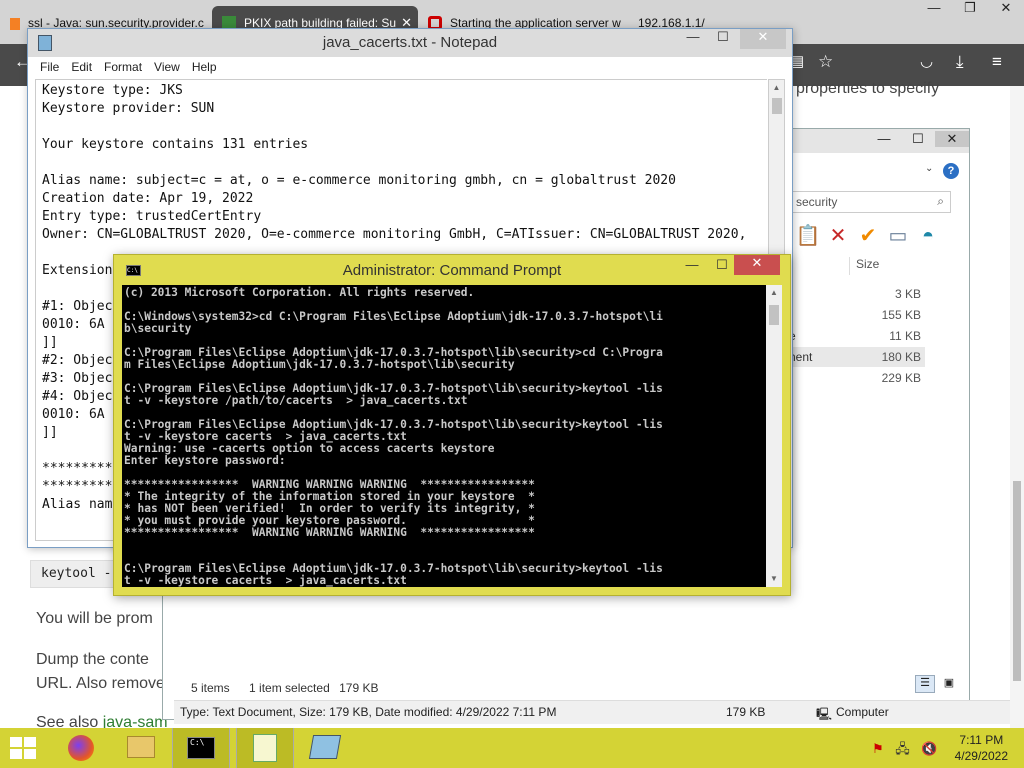  What do you see at coordinates (774, 579) in the screenshot?
I see `scroll-down-icon: ▼` at bounding box center [774, 579].